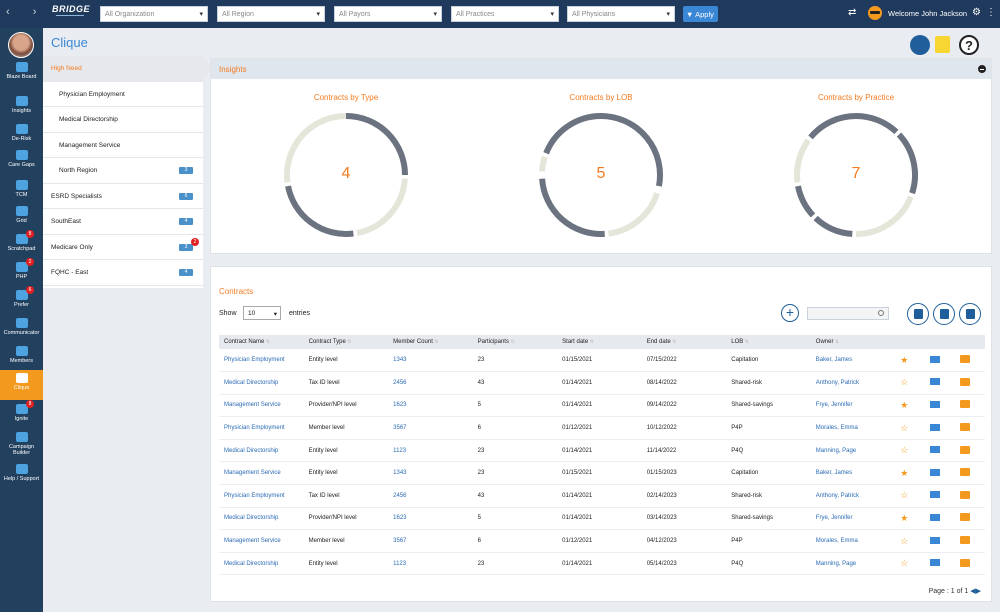  I want to click on sidebar-item-grid: Grid, so click(21, 215).